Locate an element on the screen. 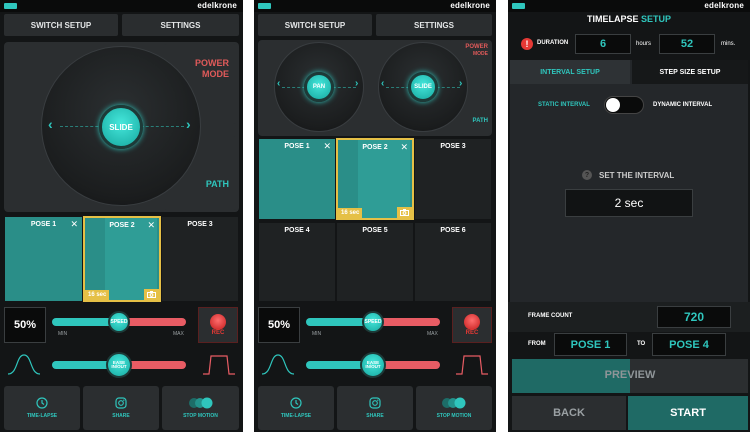 This screenshot has width=750, height=432. interval-value-display: 2 sec is located at coordinates (629, 203).